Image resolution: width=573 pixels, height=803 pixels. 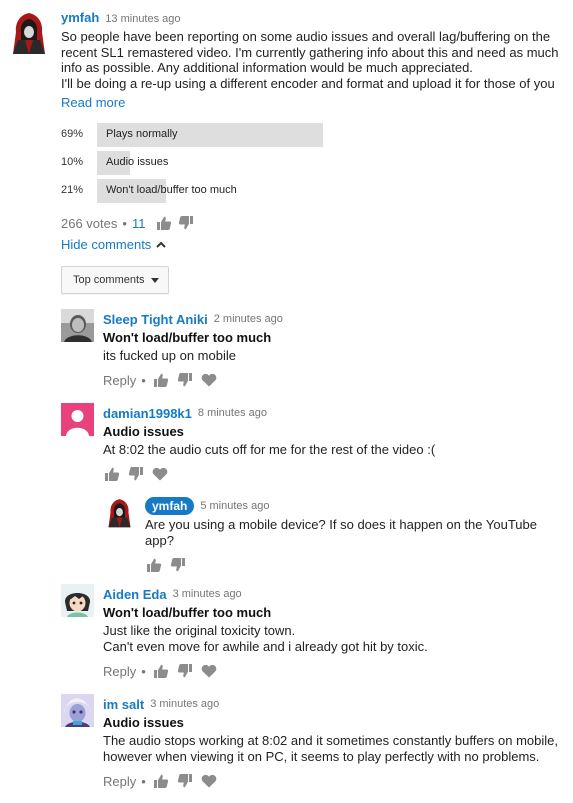 I want to click on post-header: ymfah 13 minutes ago, so click(x=121, y=18).